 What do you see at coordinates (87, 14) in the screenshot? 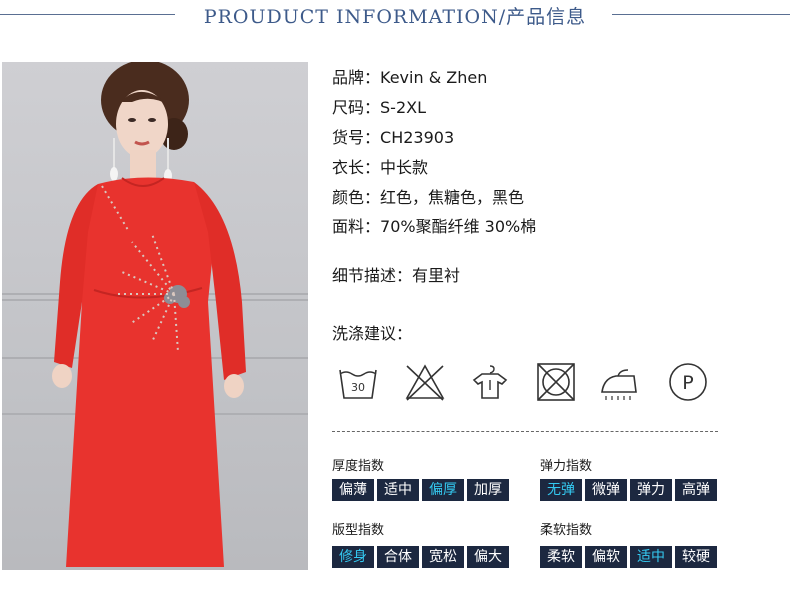
I see `header-rule-left` at bounding box center [87, 14].